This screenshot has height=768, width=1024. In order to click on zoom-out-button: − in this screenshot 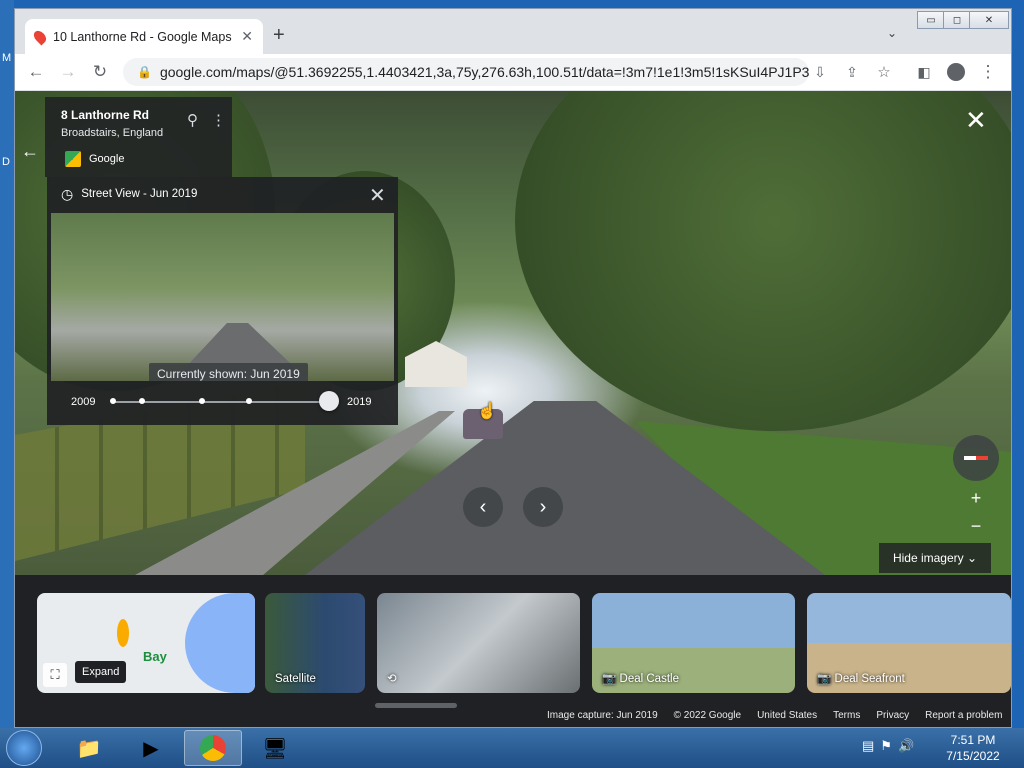, I will do `click(976, 526)`.